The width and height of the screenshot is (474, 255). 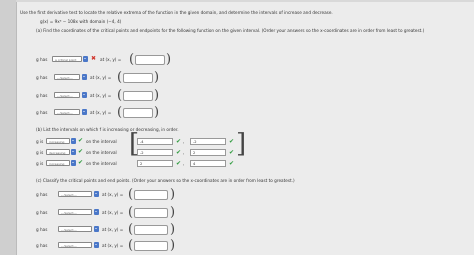 What do you see at coordinates (155, 141) in the screenshot?
I see `interval-left-input: -4` at bounding box center [155, 141].